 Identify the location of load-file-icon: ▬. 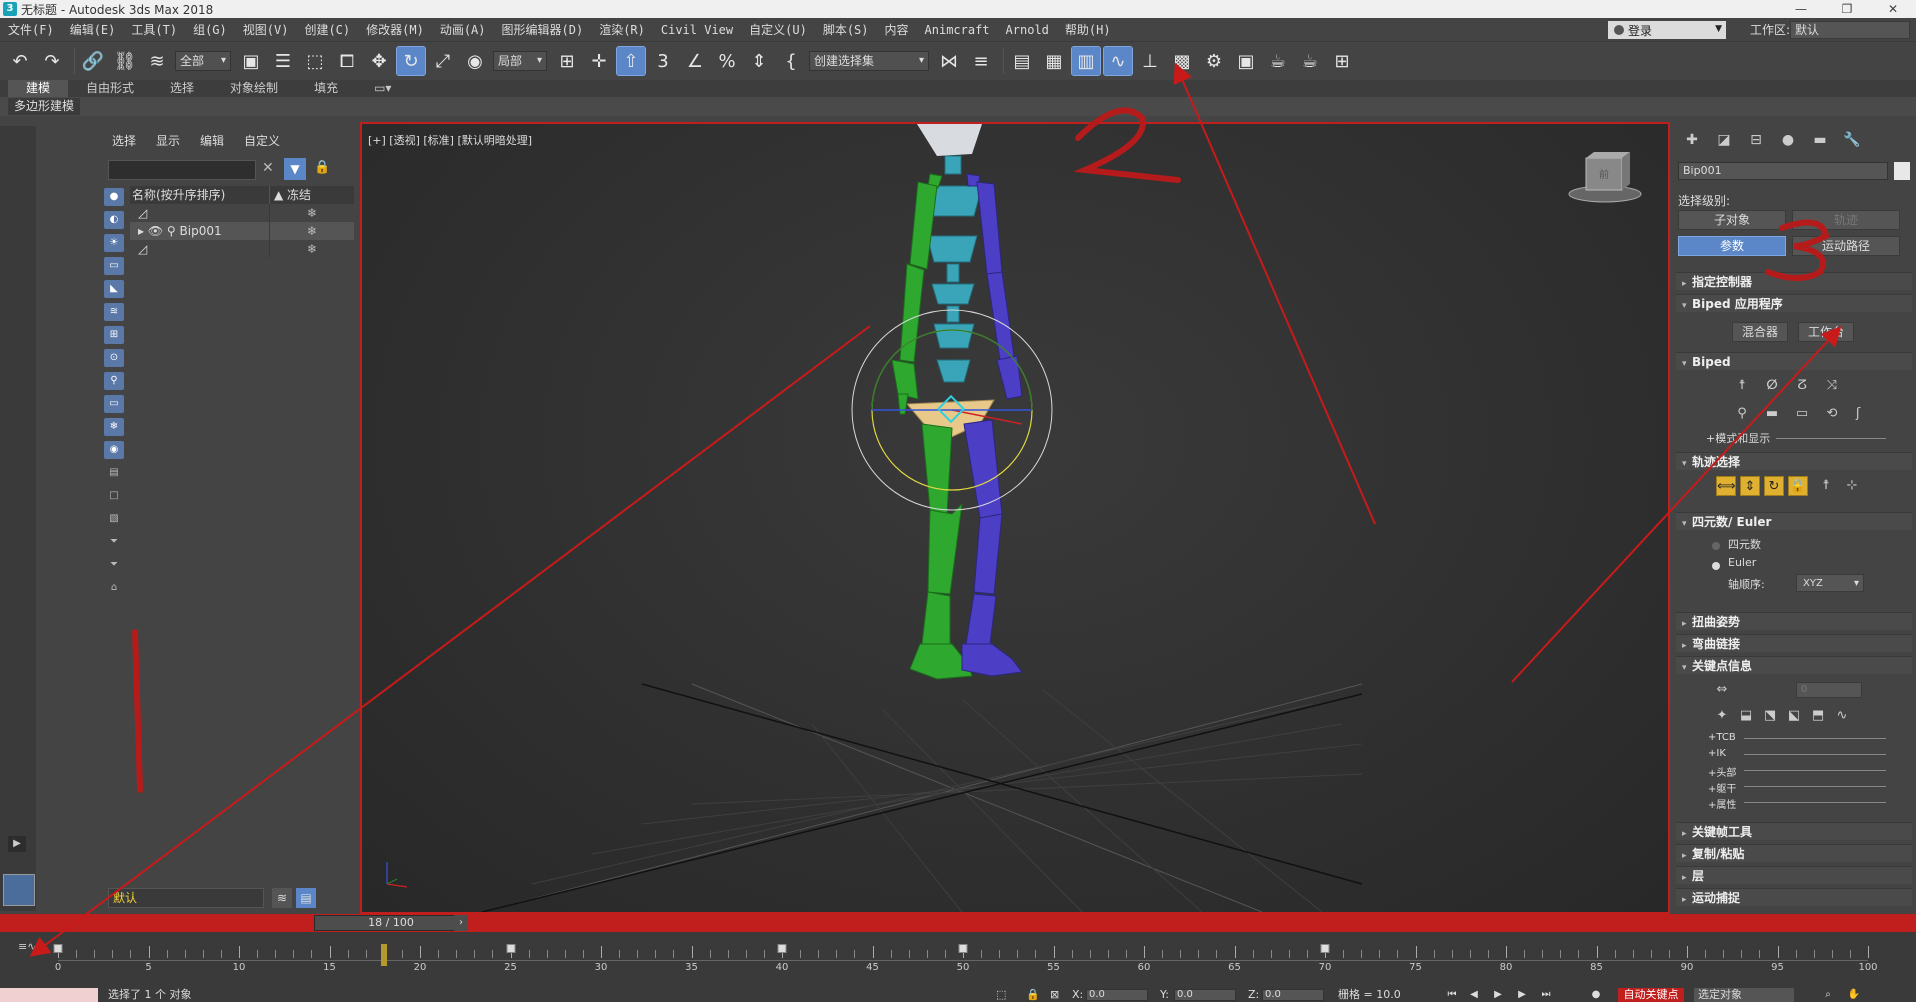
(1772, 414).